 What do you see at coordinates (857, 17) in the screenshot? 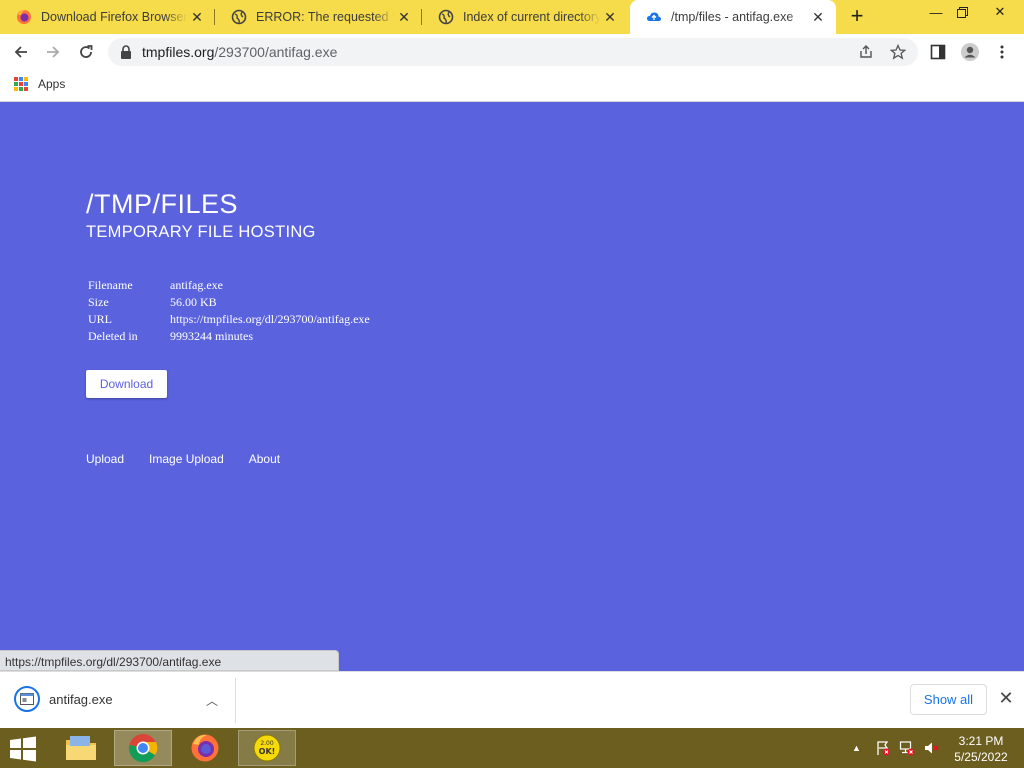
I see `new-tab-button: +` at bounding box center [857, 17].